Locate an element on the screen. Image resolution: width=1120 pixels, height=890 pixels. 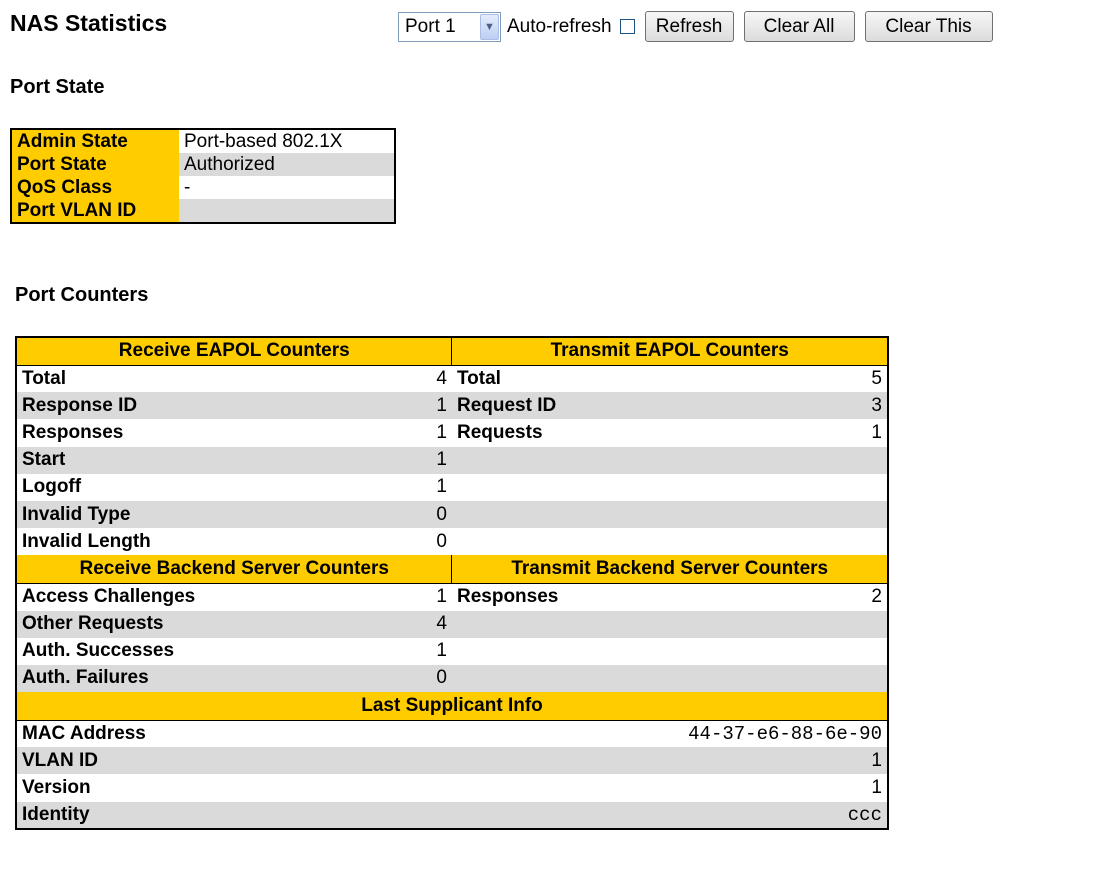
counter-row: Other Requests 4 is located at coordinates (452, 624).